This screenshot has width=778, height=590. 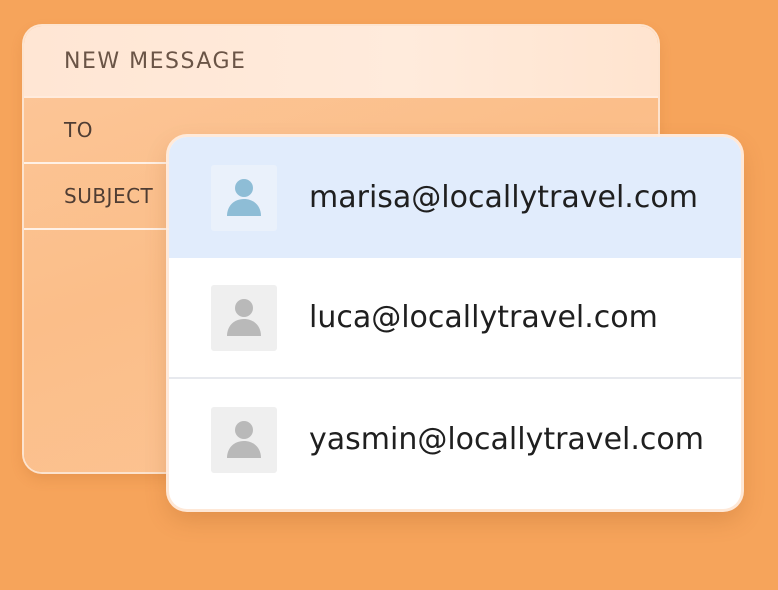 I want to click on subject-label: SUBJECT, so click(x=109, y=196).